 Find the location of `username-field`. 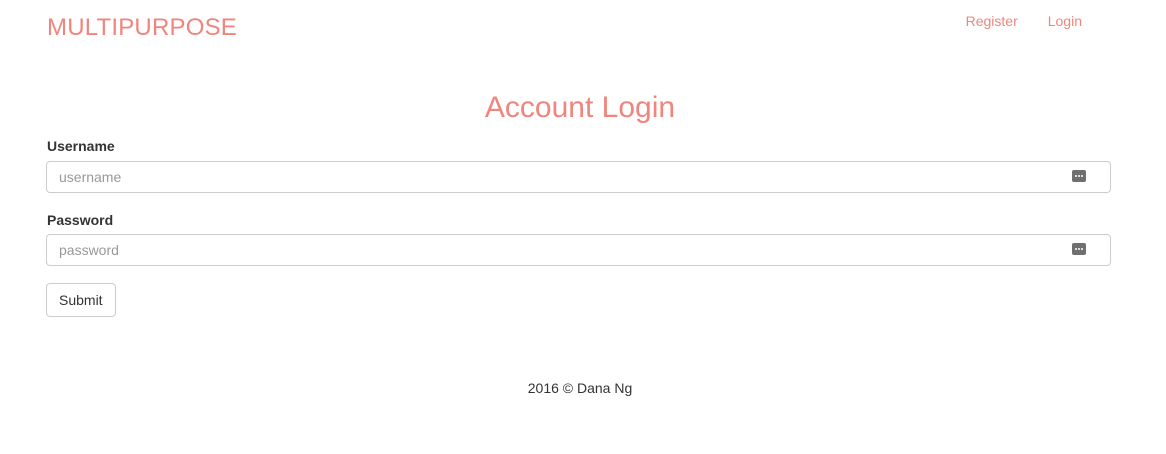

username-field is located at coordinates (578, 177).